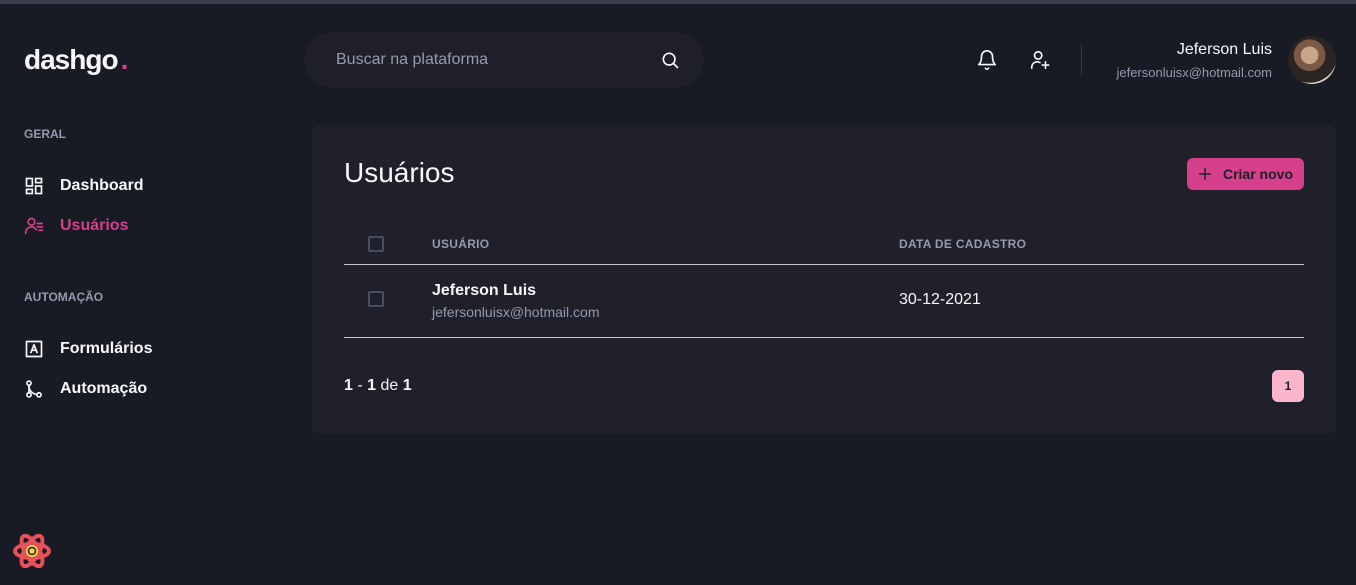 Image resolution: width=1356 pixels, height=585 pixels. I want to click on pagination-info: 1 - 1 de 1, so click(378, 386).